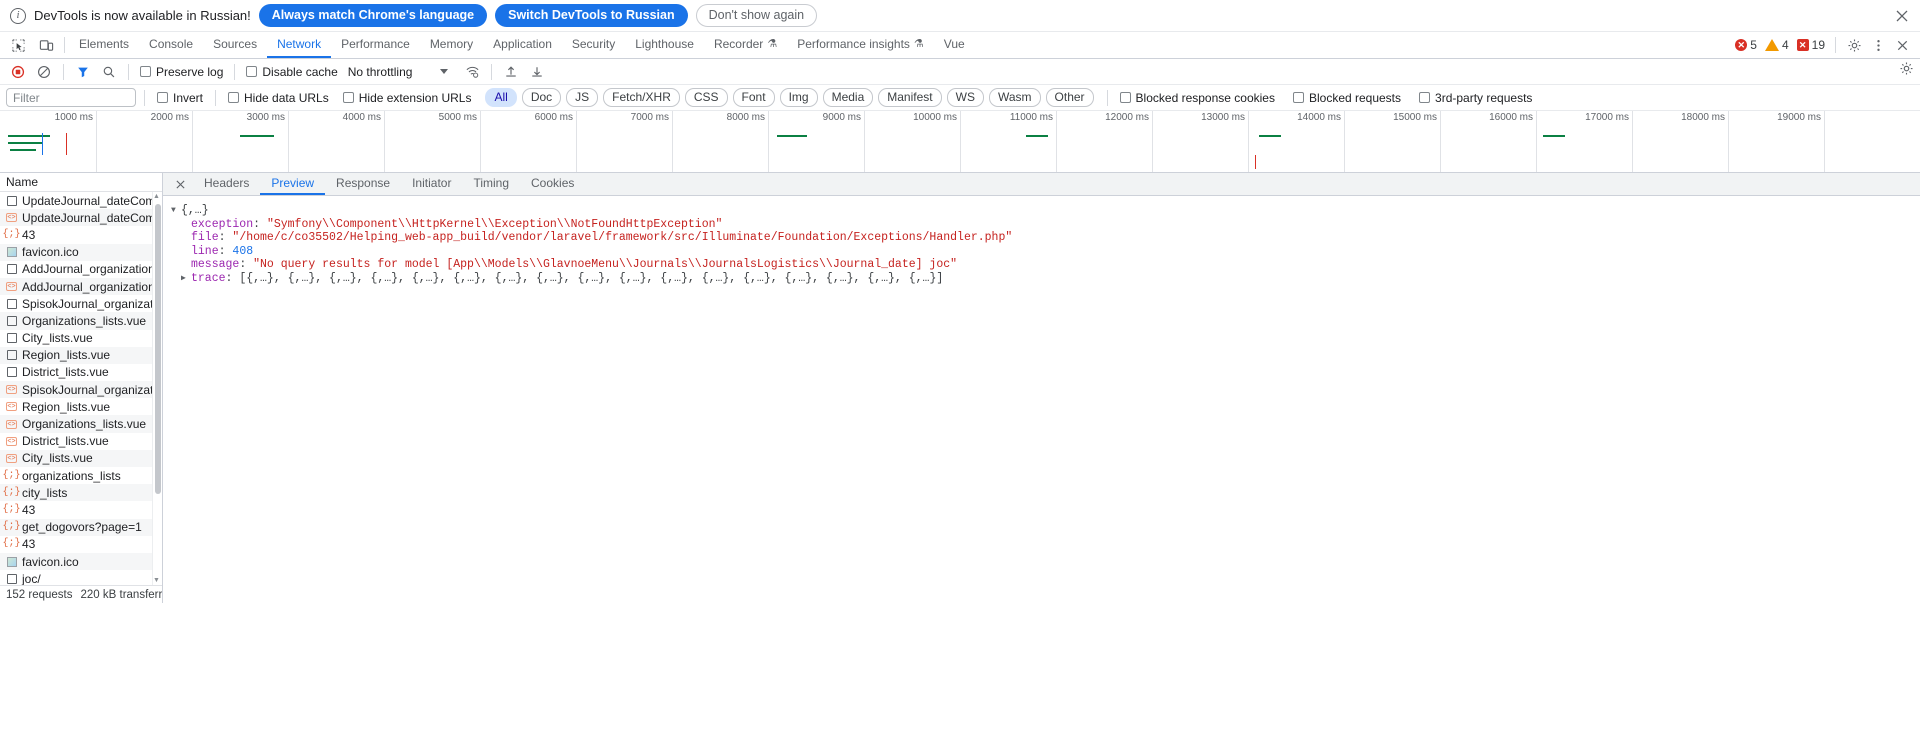 This screenshot has width=1920, height=746. What do you see at coordinates (1746, 45) in the screenshot?
I see `error-counter: ✕ 5` at bounding box center [1746, 45].